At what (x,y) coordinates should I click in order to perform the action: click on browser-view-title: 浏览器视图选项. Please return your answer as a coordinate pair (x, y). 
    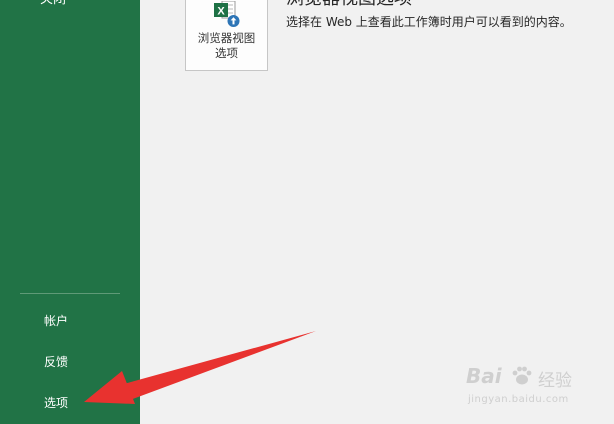
    Looking at the image, I should click on (349, 5).